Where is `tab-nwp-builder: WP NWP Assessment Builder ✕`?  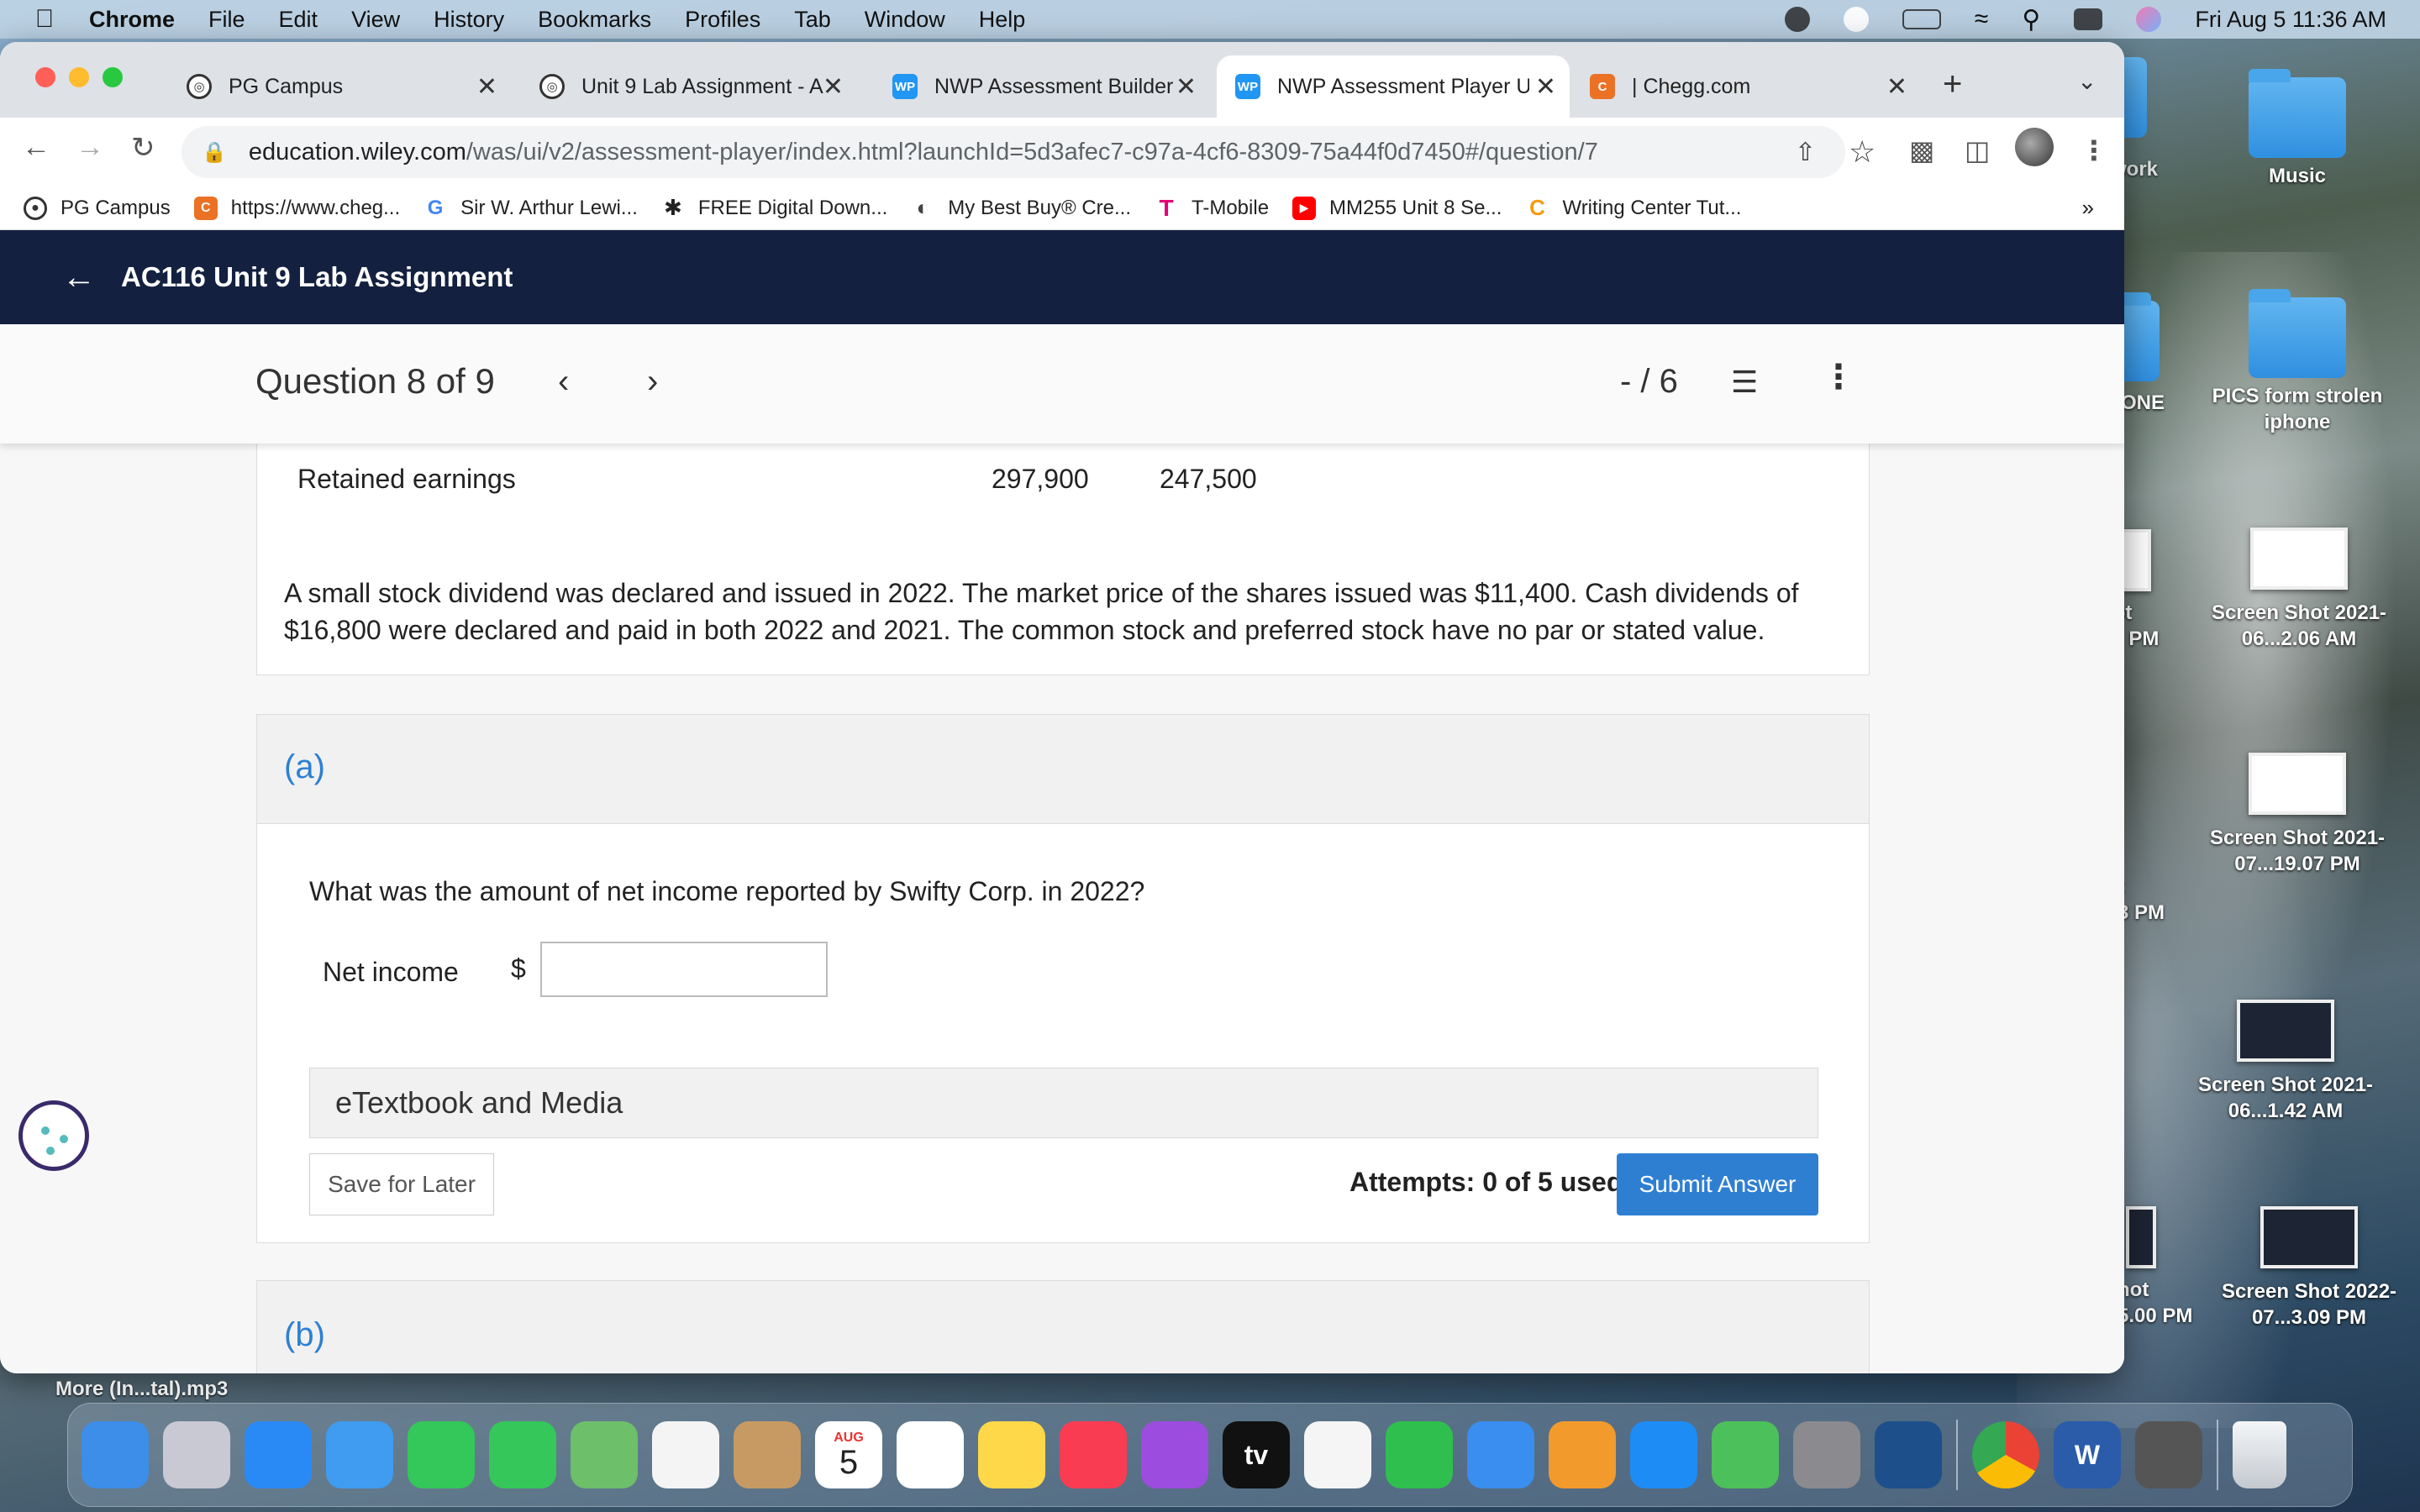
tab-nwp-builder: WP NWP Assessment Builder ✕ is located at coordinates (1042, 86).